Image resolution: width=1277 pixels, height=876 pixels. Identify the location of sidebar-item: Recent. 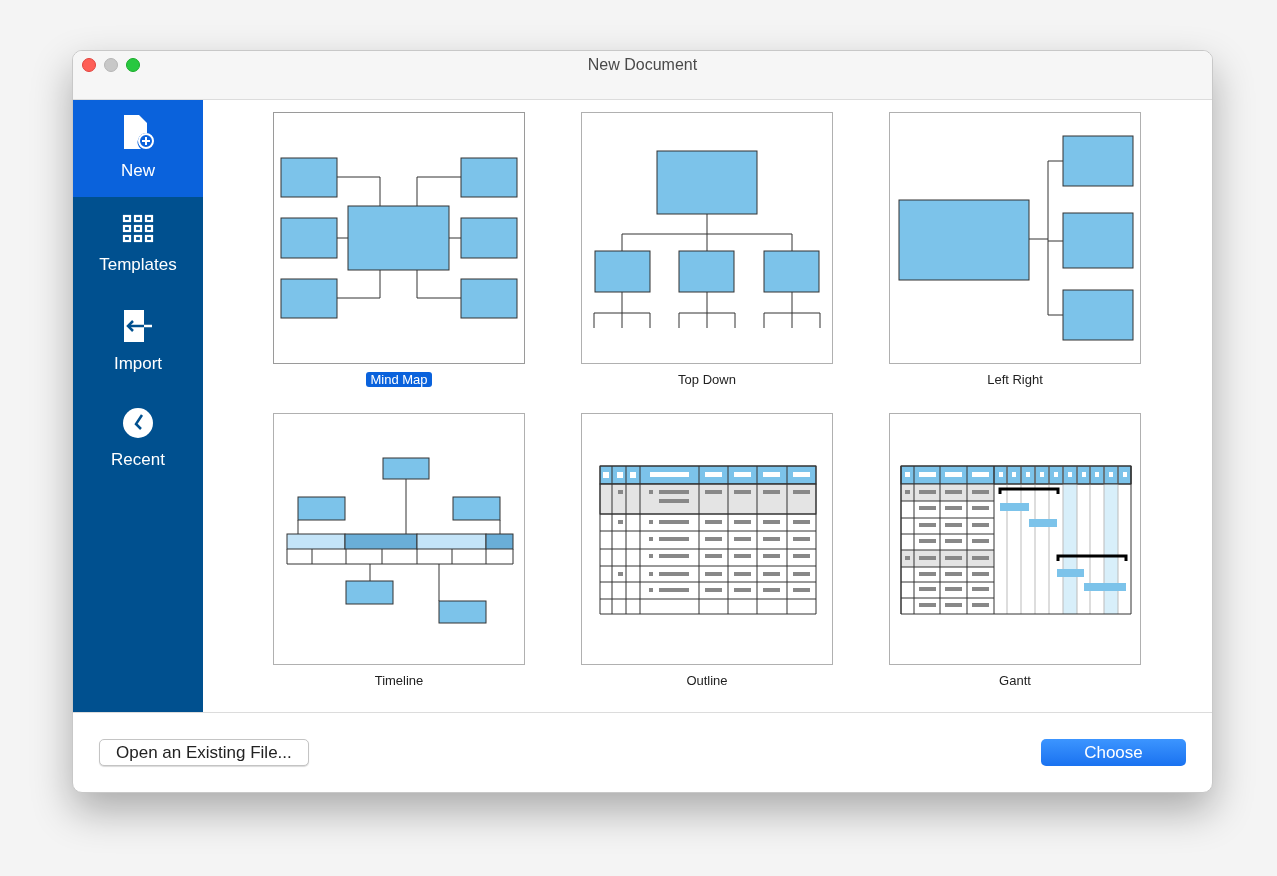
(138, 439).